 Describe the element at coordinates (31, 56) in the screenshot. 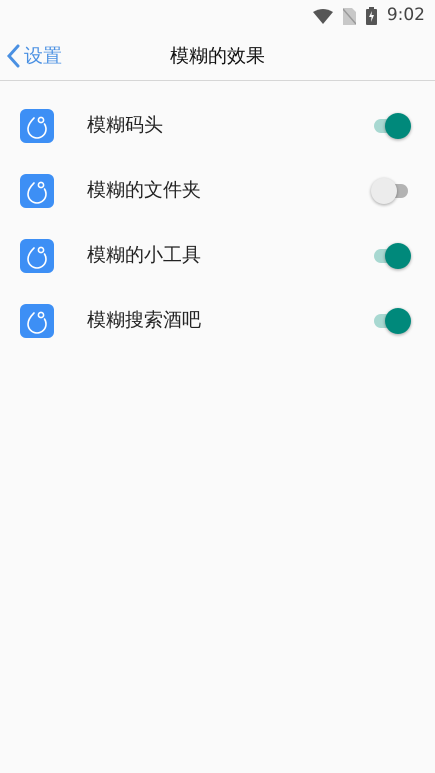

I see `back-button: 设置` at that location.